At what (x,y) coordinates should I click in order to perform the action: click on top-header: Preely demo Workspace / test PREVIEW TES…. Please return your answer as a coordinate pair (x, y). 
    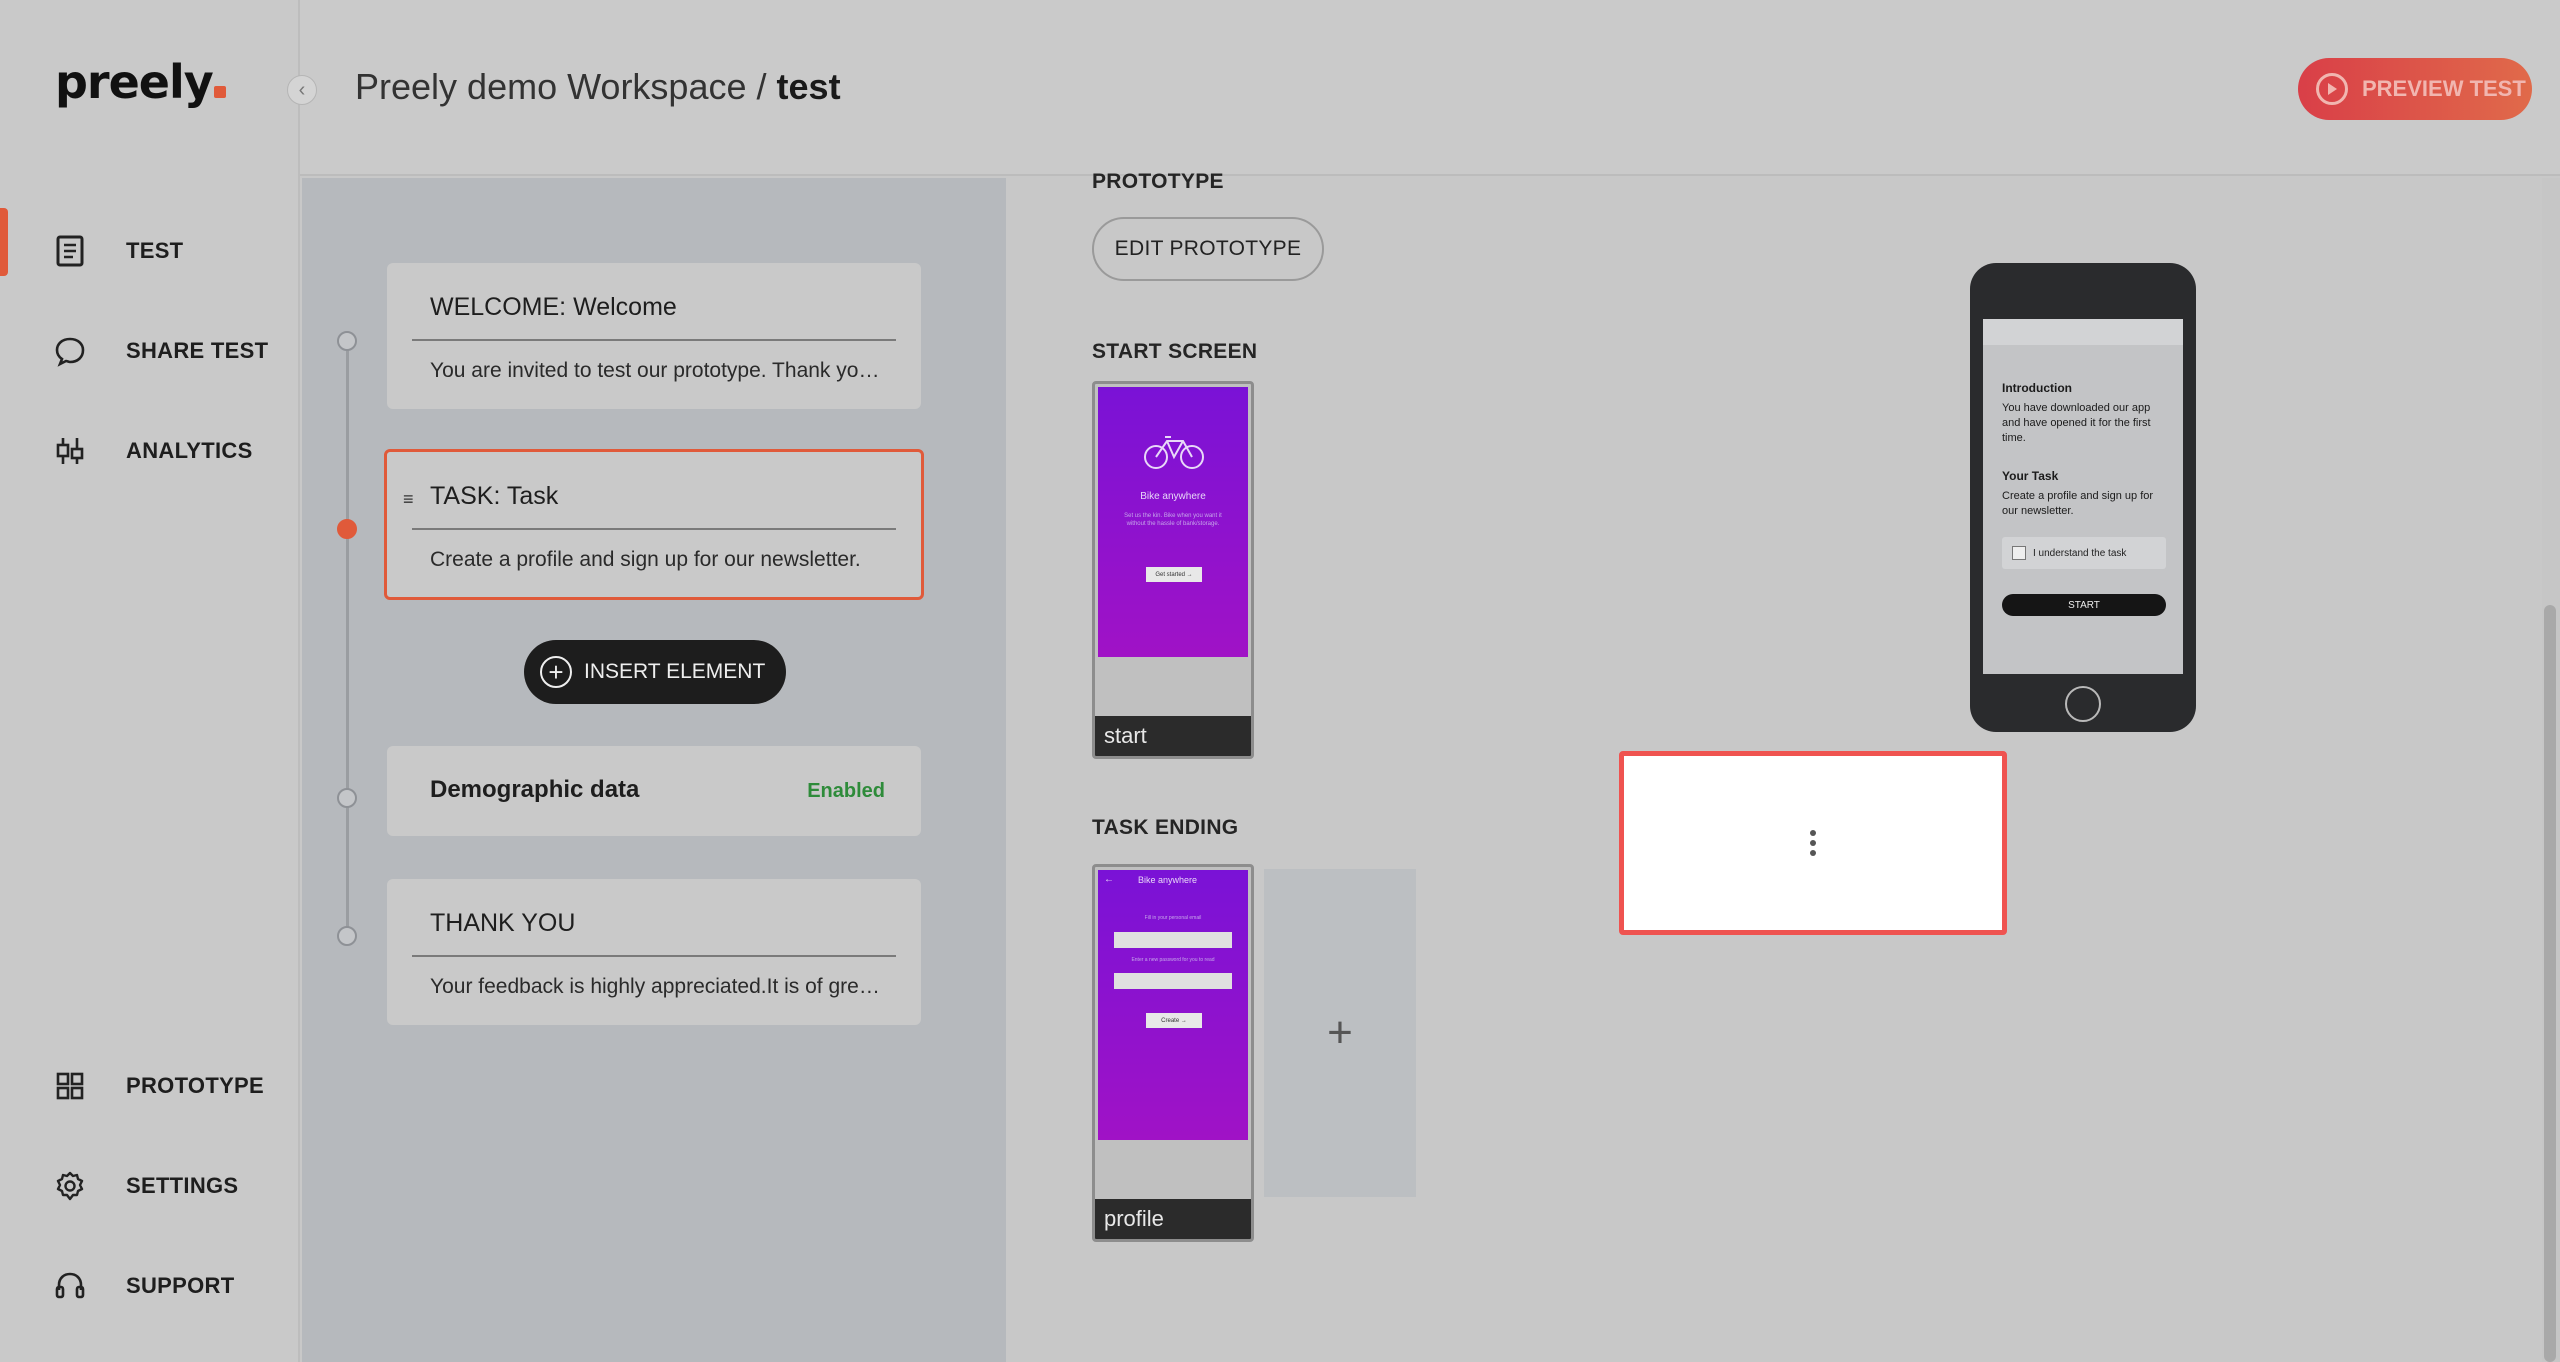
    Looking at the image, I should click on (1430, 88).